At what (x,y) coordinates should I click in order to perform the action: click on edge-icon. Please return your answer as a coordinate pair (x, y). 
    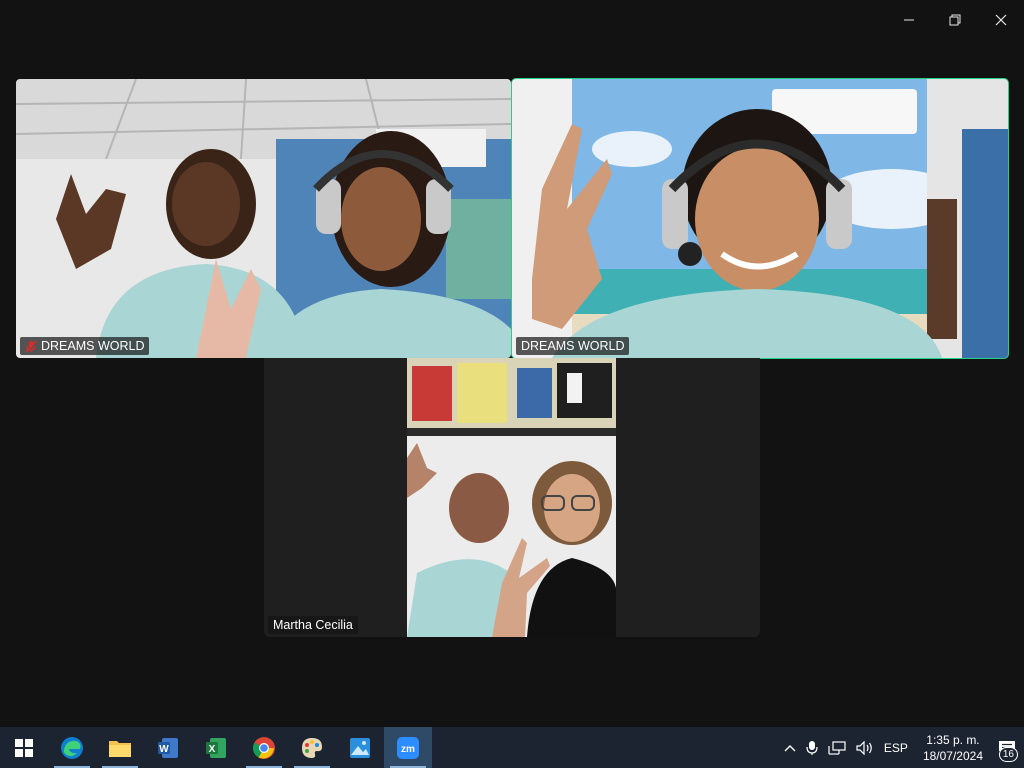
    Looking at the image, I should click on (72, 747).